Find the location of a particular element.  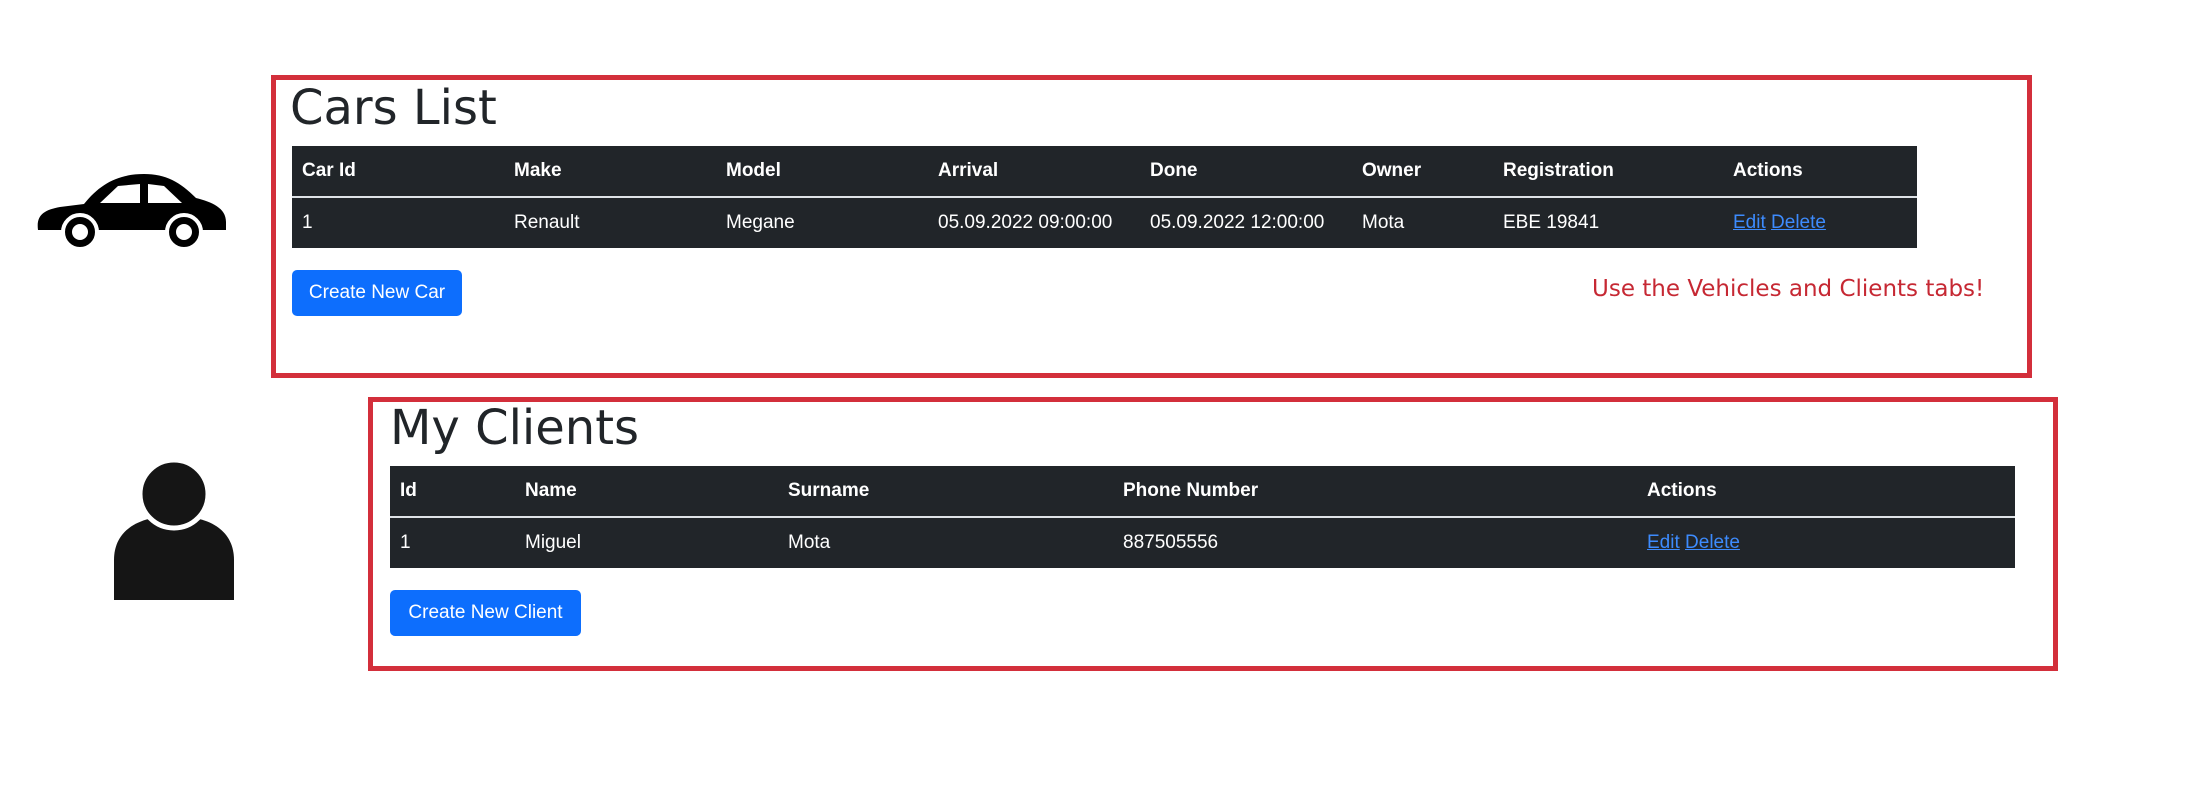

car-registration-cell: EBE 19841 is located at coordinates (1551, 222).